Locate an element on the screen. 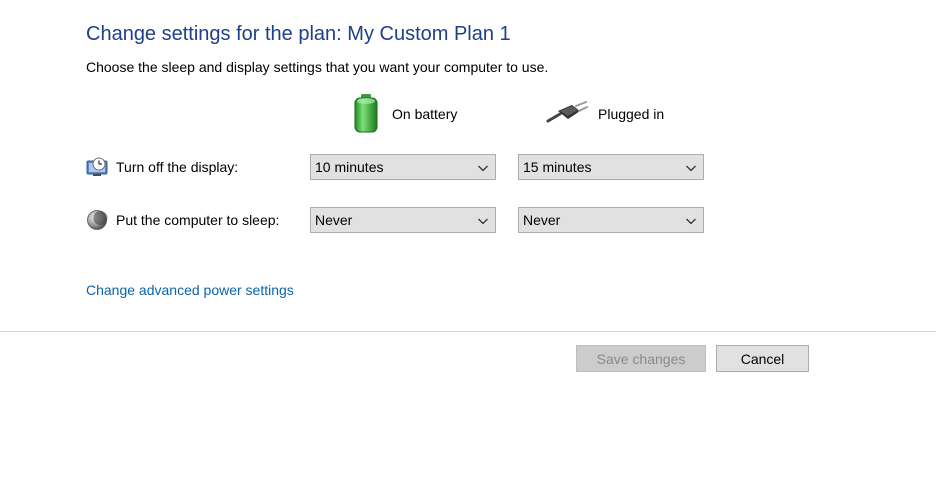 Image resolution: width=936 pixels, height=489 pixels. display-row-text: Turn off the display: is located at coordinates (177, 167).